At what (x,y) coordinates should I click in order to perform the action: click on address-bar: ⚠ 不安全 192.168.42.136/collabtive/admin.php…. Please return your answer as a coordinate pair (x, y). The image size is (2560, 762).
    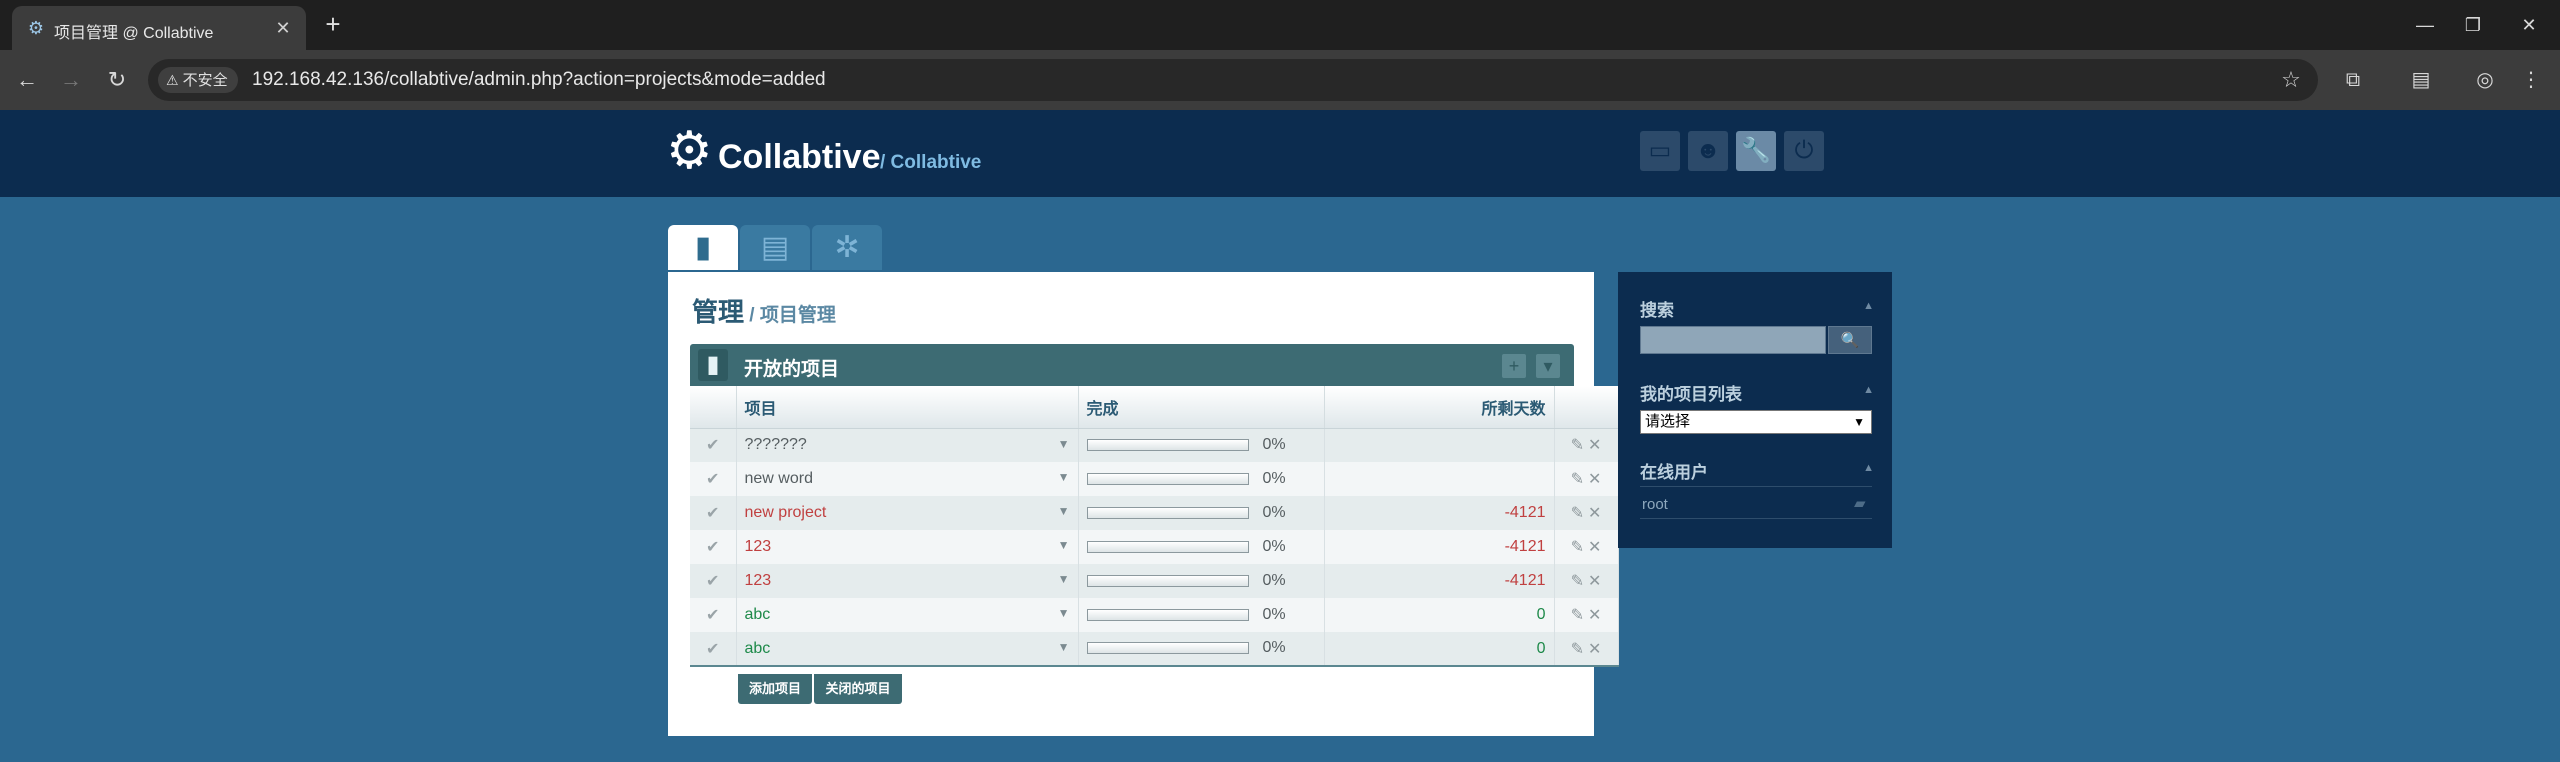
    Looking at the image, I should click on (1233, 80).